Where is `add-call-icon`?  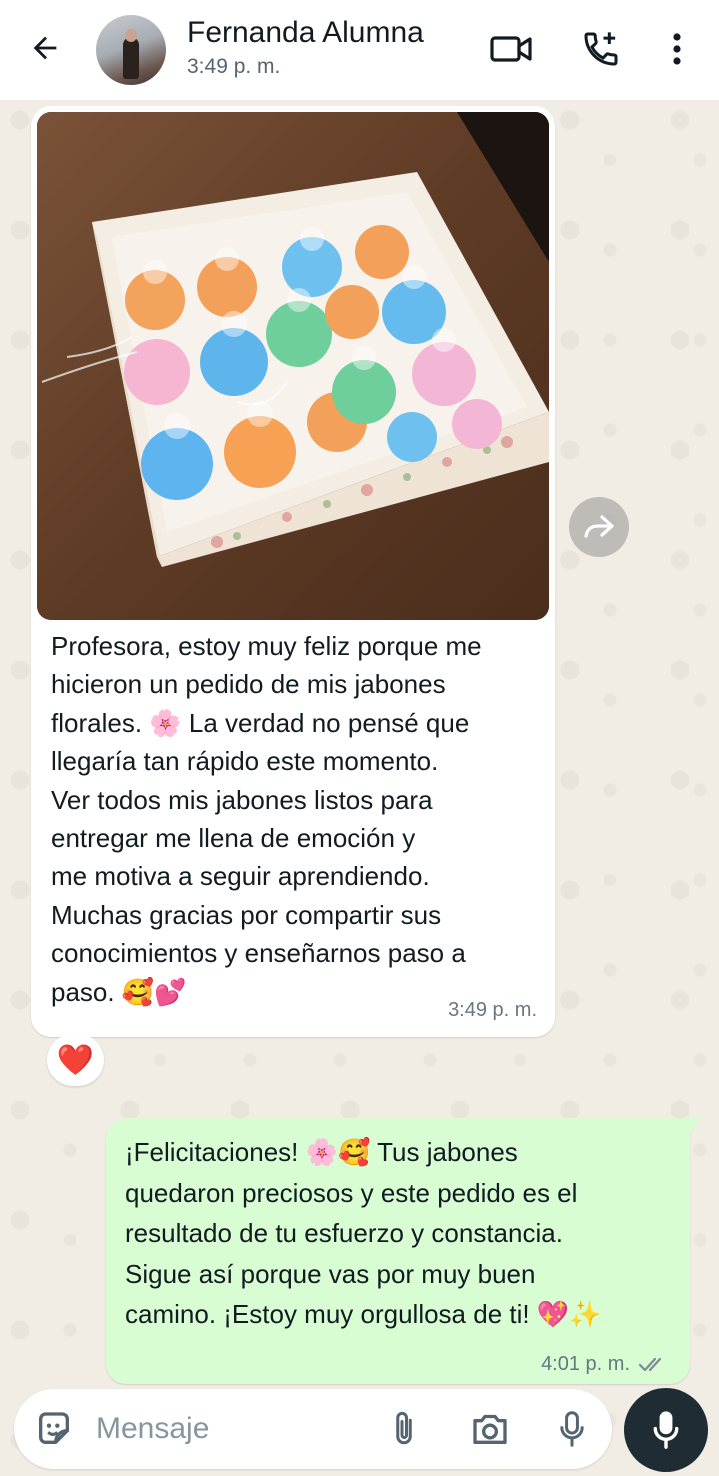
add-call-icon is located at coordinates (601, 49).